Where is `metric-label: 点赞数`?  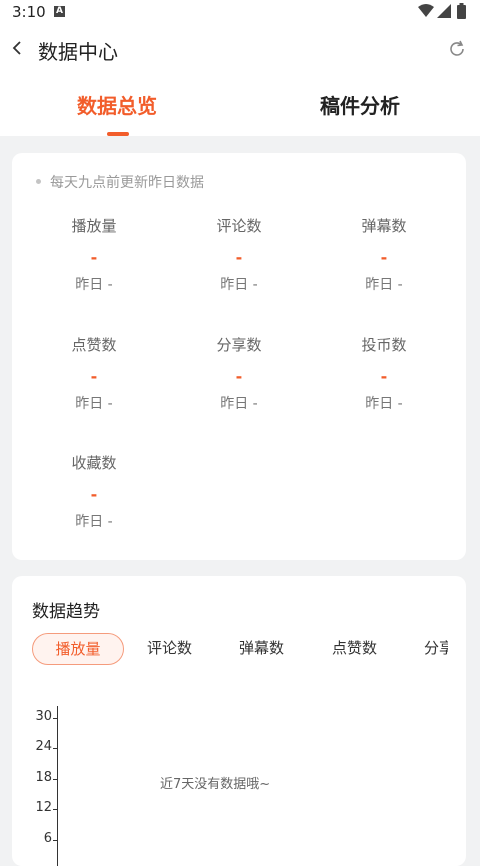 metric-label: 点赞数 is located at coordinates (94, 345).